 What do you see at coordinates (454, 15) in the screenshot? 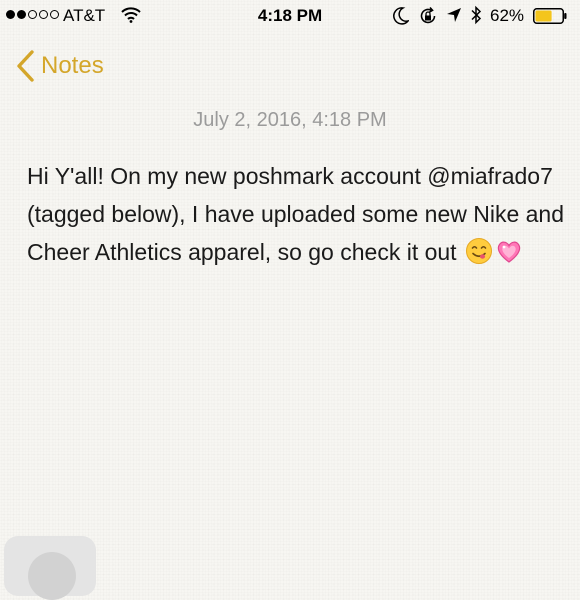
I see `location-arrow-icon` at bounding box center [454, 15].